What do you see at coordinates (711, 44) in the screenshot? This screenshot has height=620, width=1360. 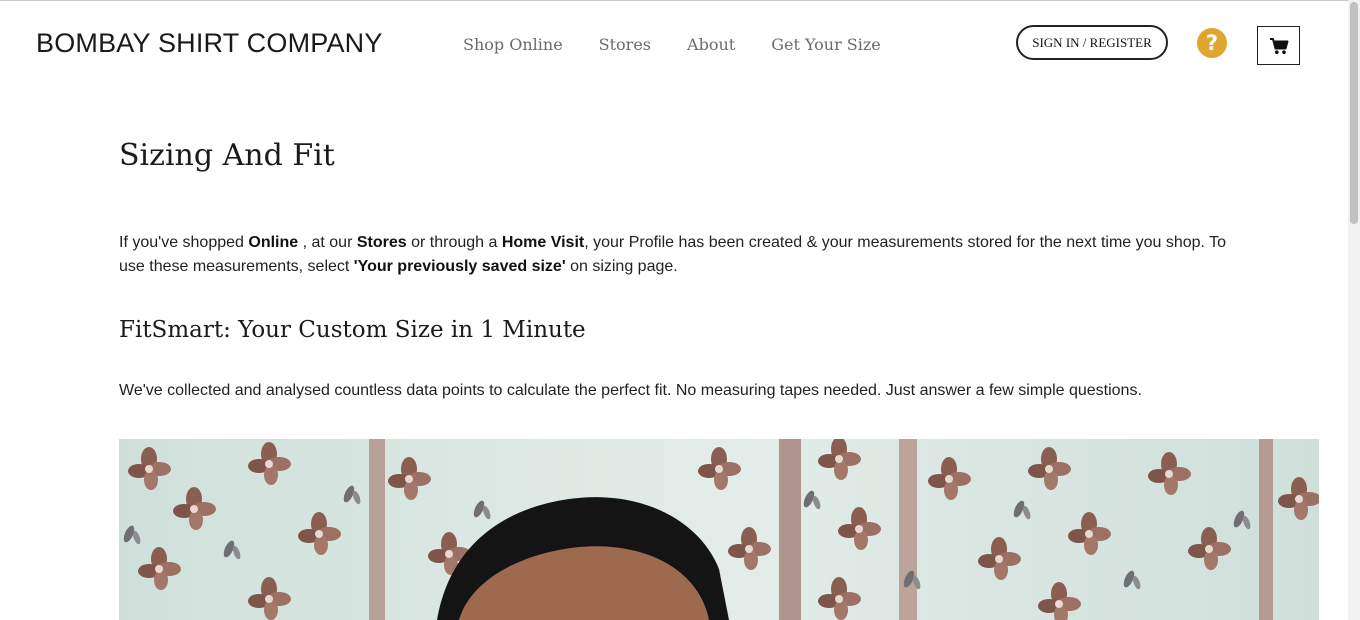 I see `nav-about: About` at bounding box center [711, 44].